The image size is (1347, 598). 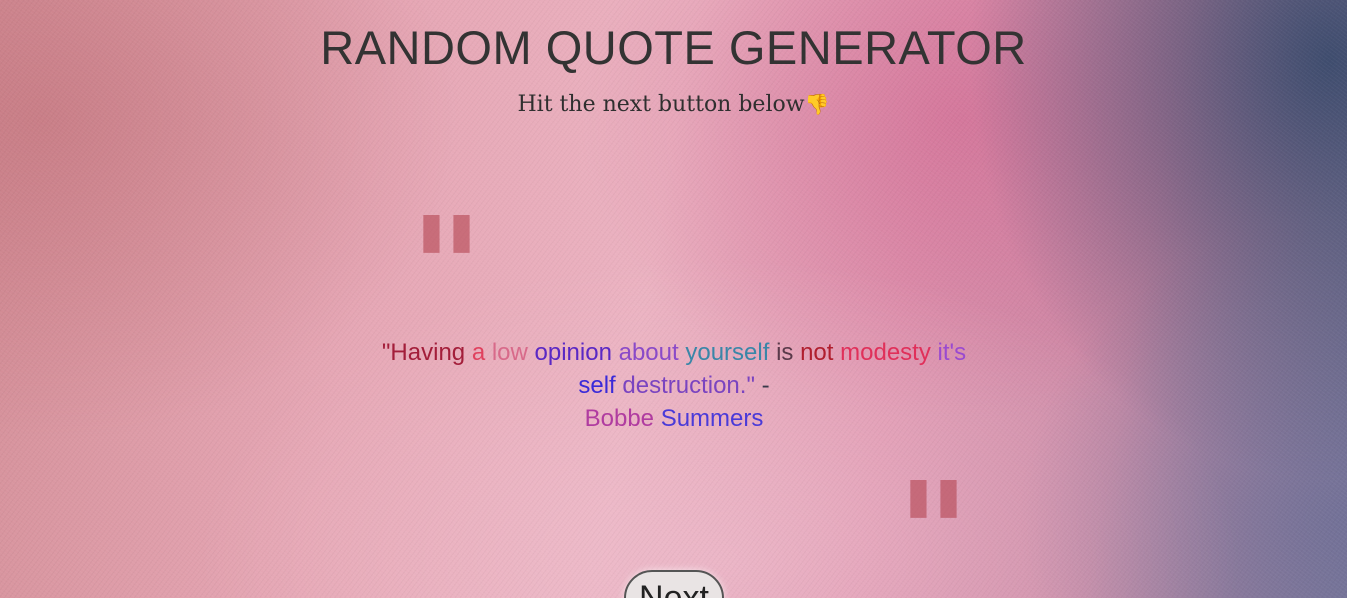 I want to click on quote-author: Bobbe Summers, so click(x=674, y=418).